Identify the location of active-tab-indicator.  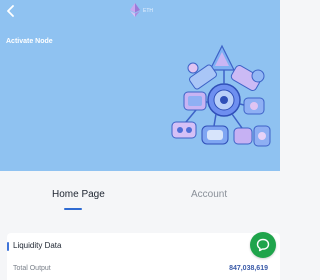
(73, 209).